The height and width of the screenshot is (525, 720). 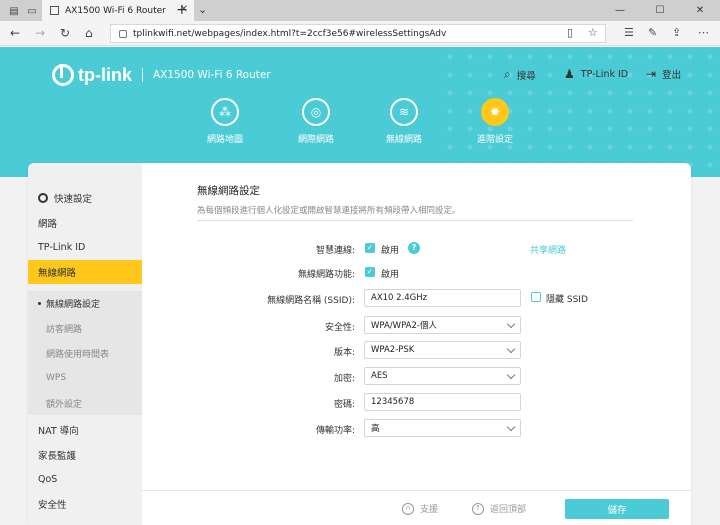 What do you see at coordinates (629, 32) in the screenshot?
I see `favorites-hub-icon: ☰` at bounding box center [629, 32].